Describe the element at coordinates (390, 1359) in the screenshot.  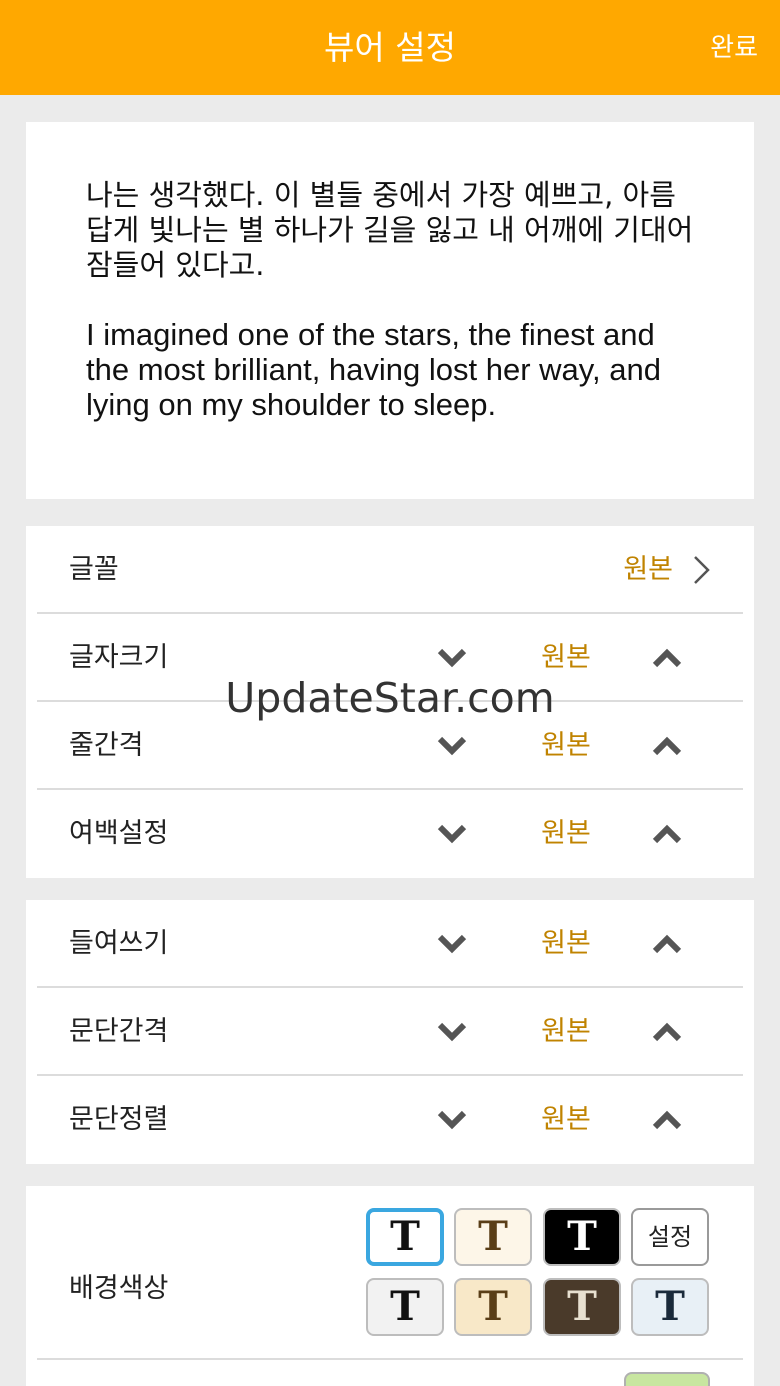
I see `divider` at that location.